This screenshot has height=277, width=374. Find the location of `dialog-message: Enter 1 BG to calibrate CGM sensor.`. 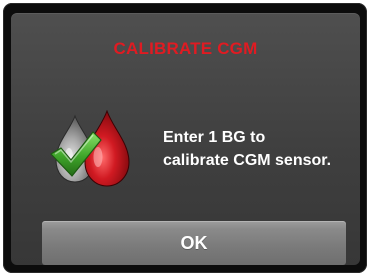

dialog-message: Enter 1 BG to calibrate CGM sensor. is located at coordinates (260, 149).